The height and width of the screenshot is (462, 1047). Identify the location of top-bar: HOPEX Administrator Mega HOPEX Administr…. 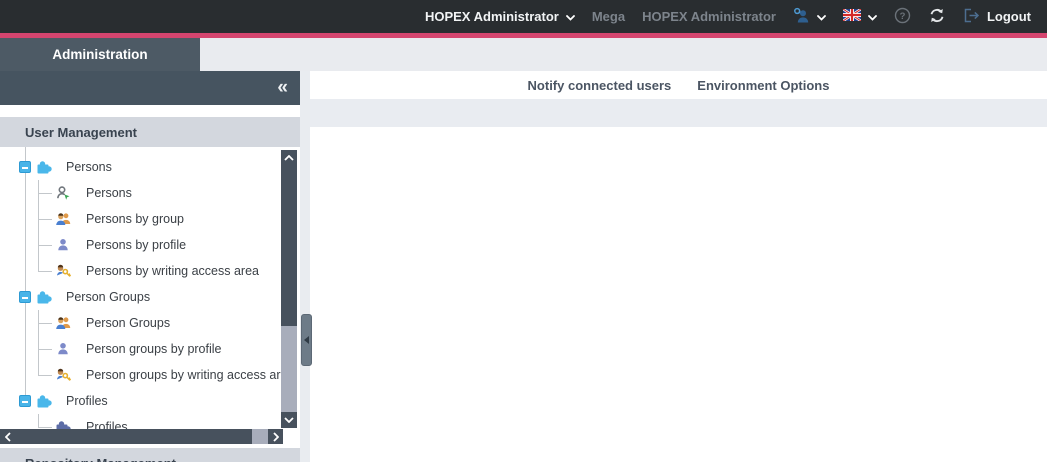
(523, 16).